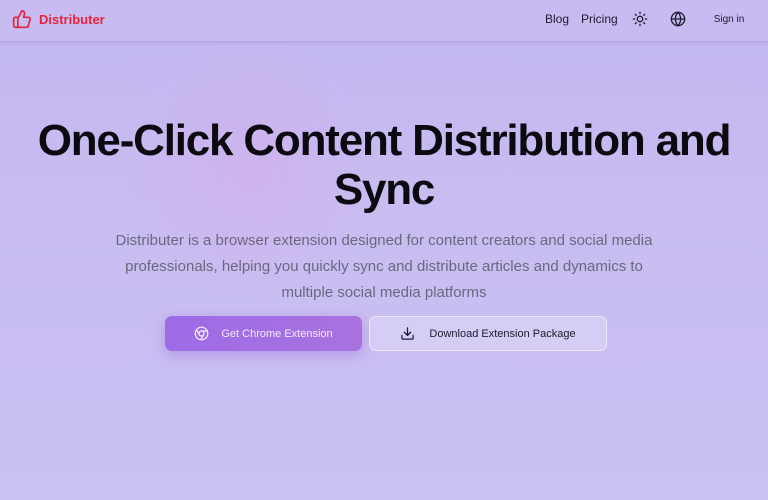 This screenshot has height=500, width=768. What do you see at coordinates (557, 19) in the screenshot?
I see `nav-blog-link: Blog` at bounding box center [557, 19].